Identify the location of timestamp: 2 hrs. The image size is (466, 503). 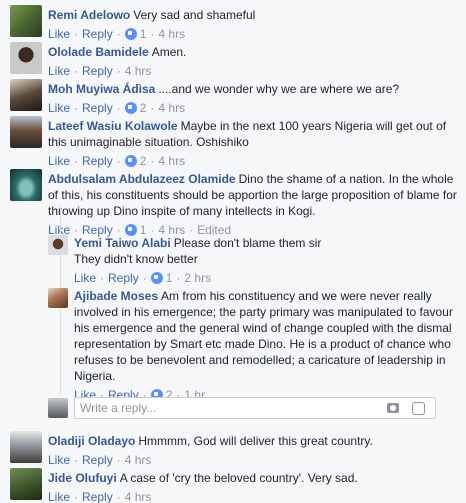
(197, 278).